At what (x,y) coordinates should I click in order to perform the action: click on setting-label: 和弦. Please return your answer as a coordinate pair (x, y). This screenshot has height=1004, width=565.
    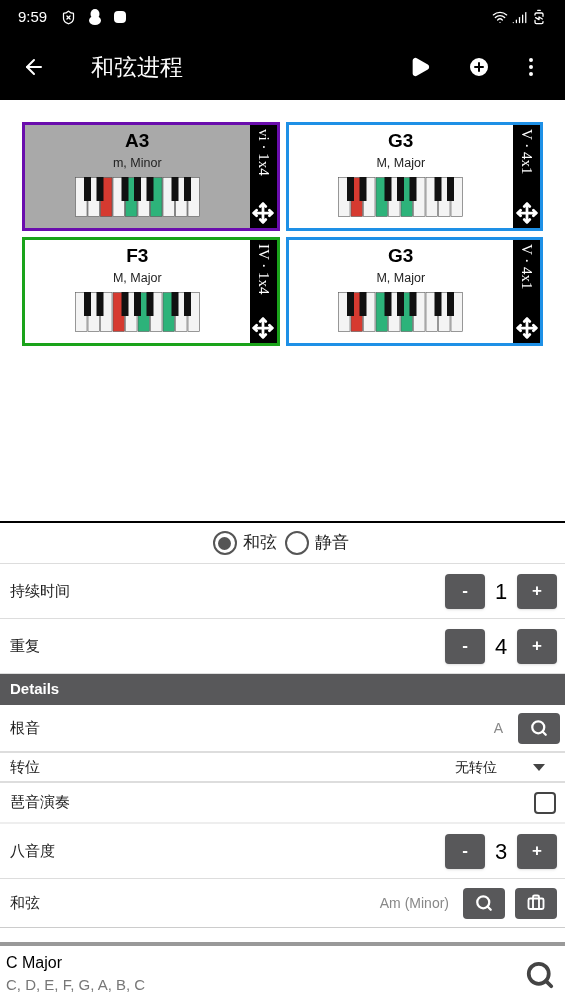
    Looking at the image, I should click on (25, 902).